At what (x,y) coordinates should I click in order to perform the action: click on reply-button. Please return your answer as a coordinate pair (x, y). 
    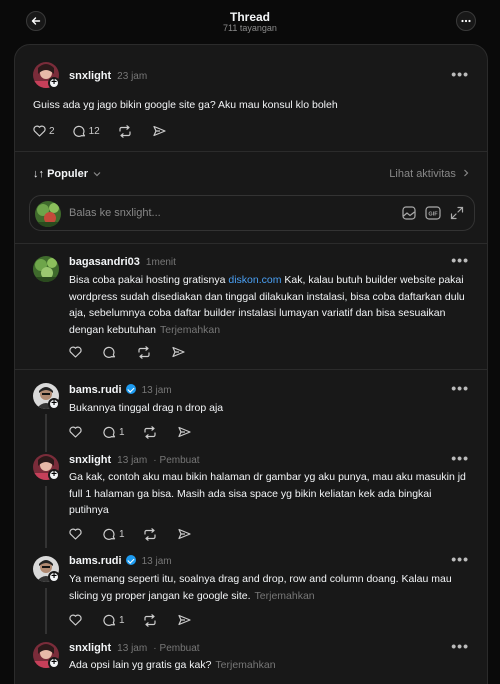
    Looking at the image, I should click on (111, 352).